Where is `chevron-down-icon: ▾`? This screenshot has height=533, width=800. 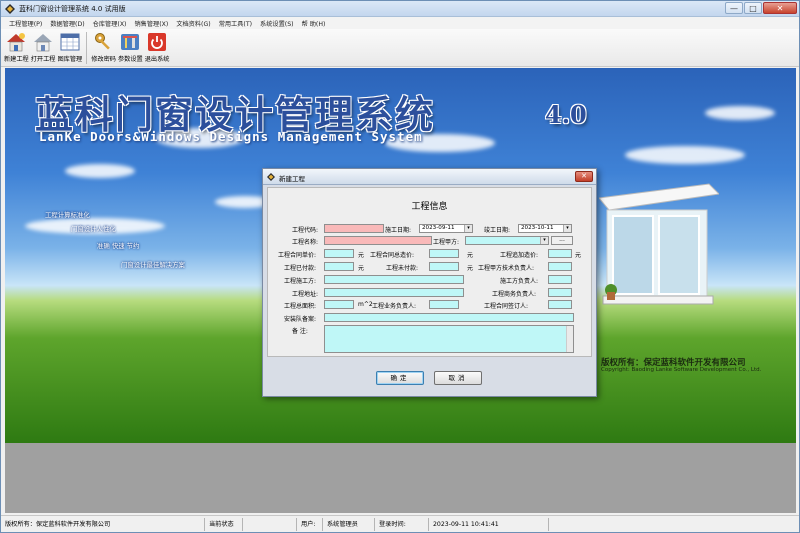
chevron-down-icon: ▾ is located at coordinates (468, 228).